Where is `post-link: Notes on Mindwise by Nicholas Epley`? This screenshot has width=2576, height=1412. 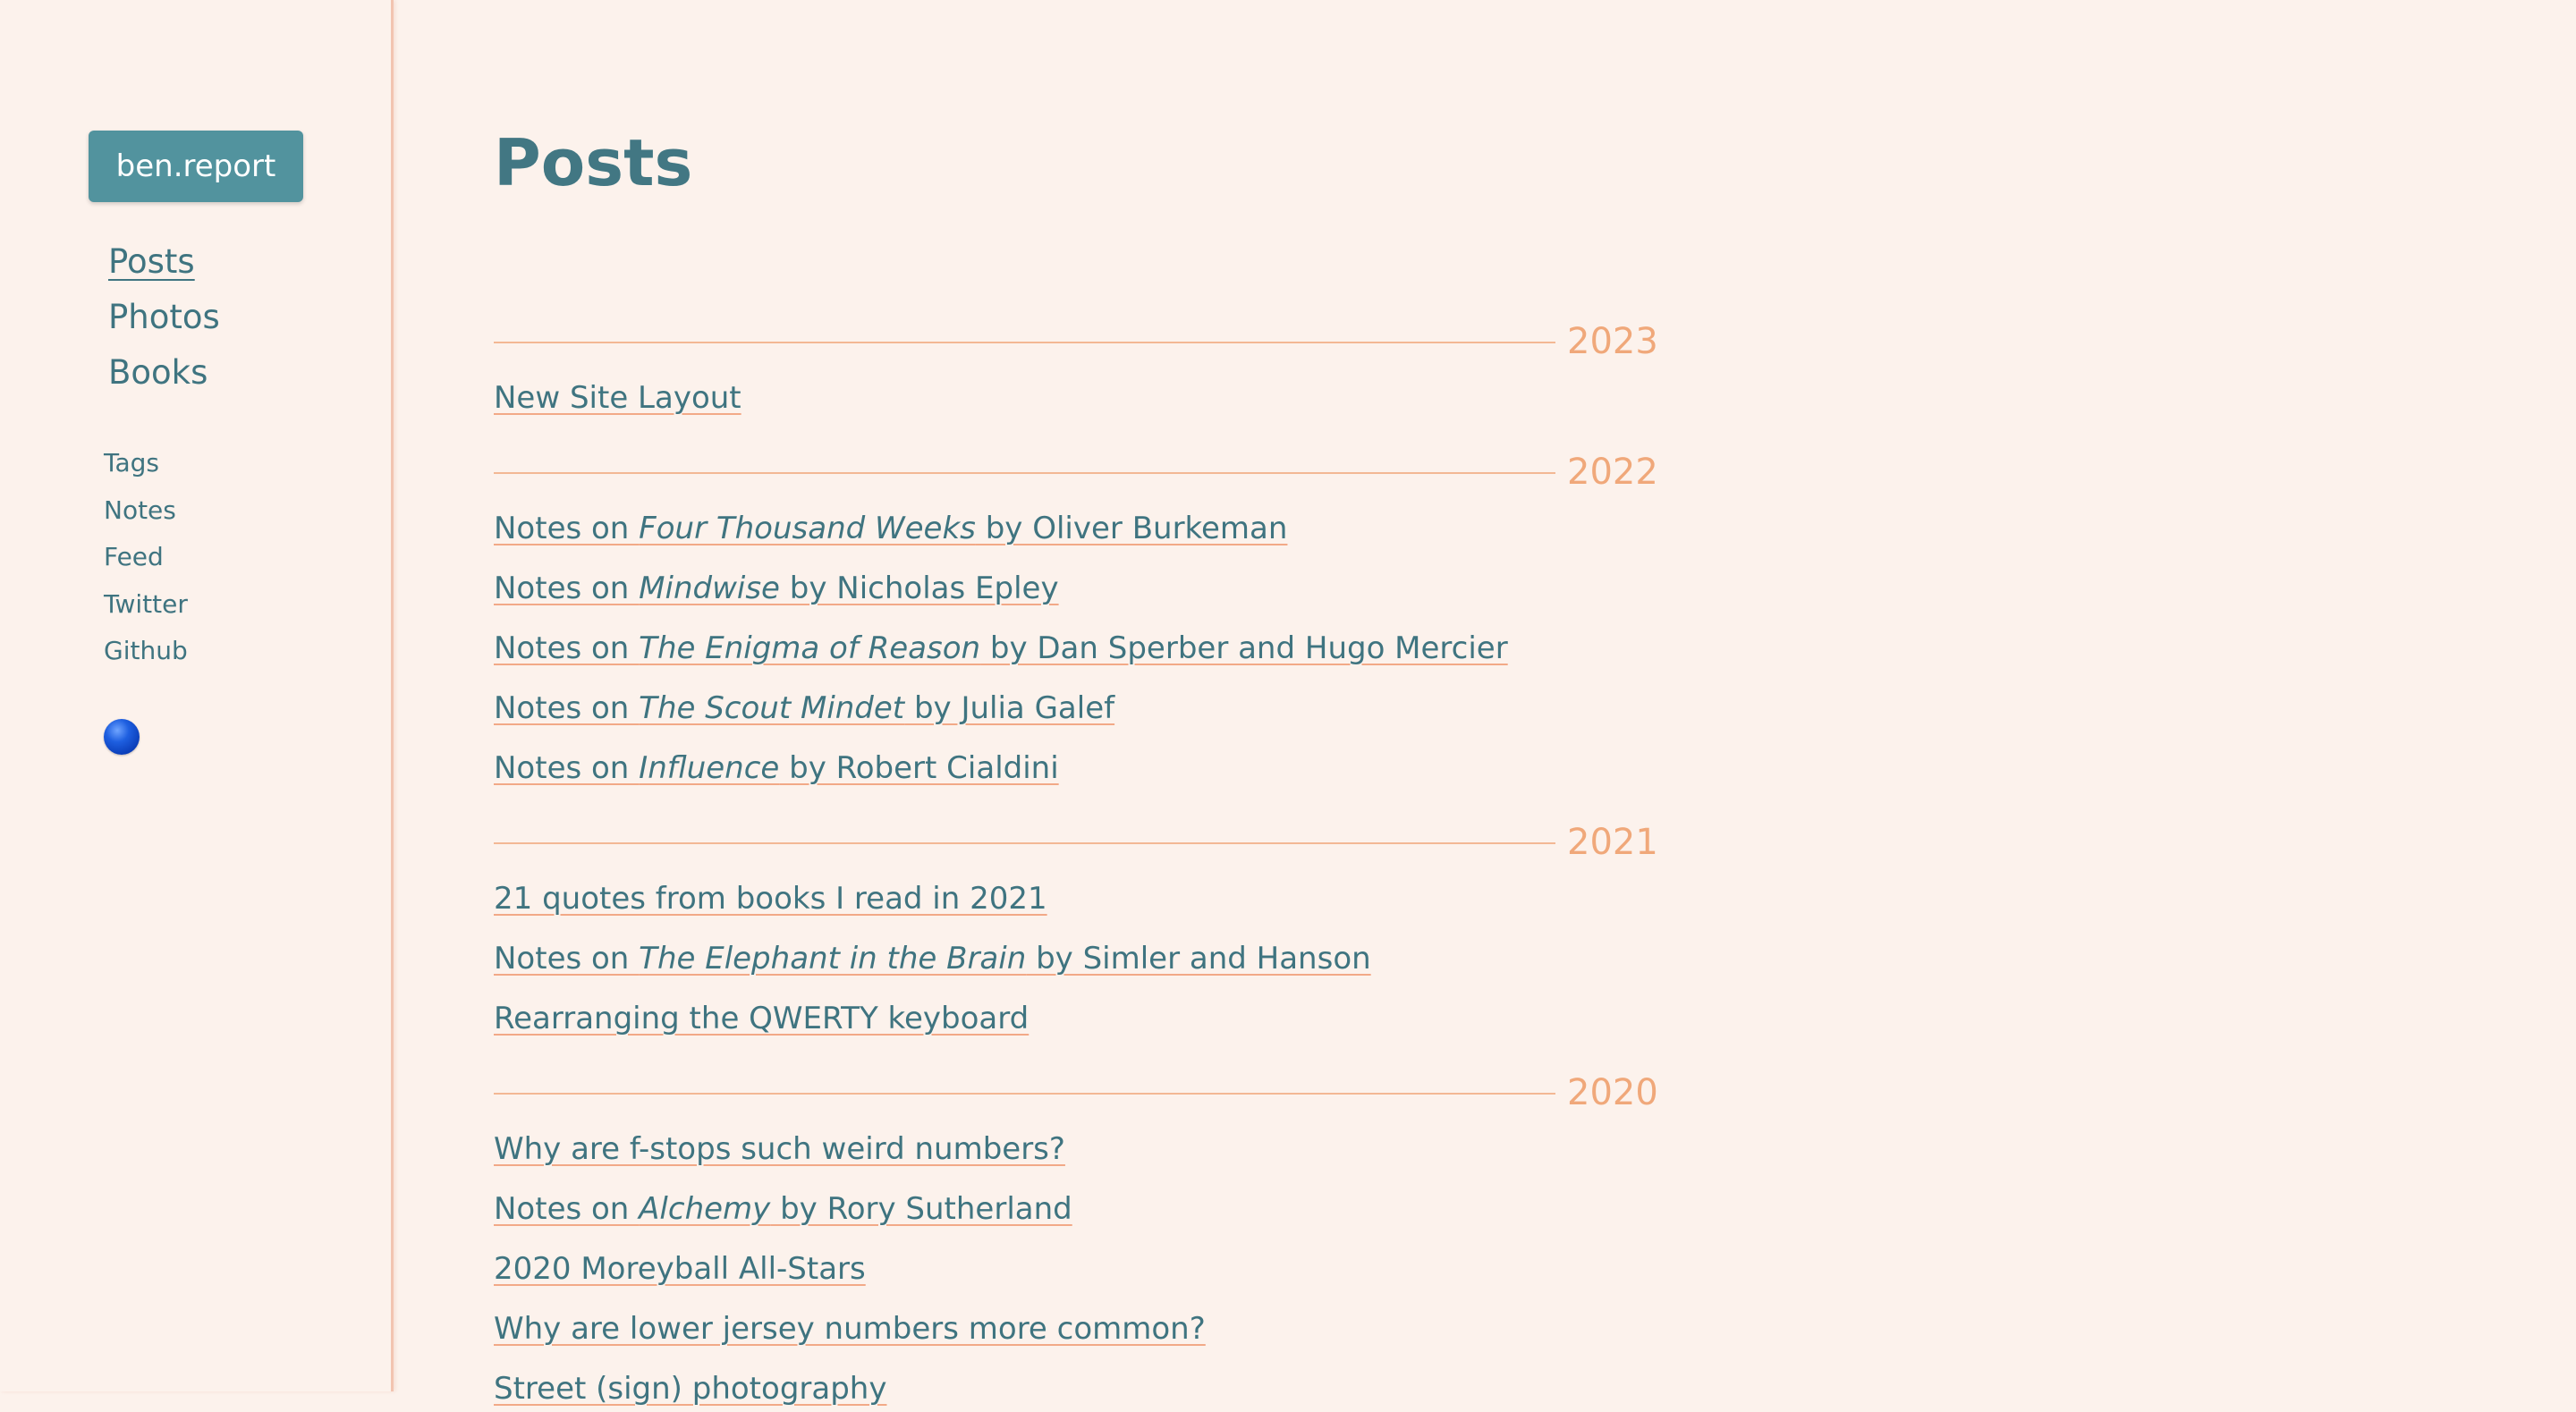 post-link: Notes on Mindwise by Nicholas Epley is located at coordinates (776, 588).